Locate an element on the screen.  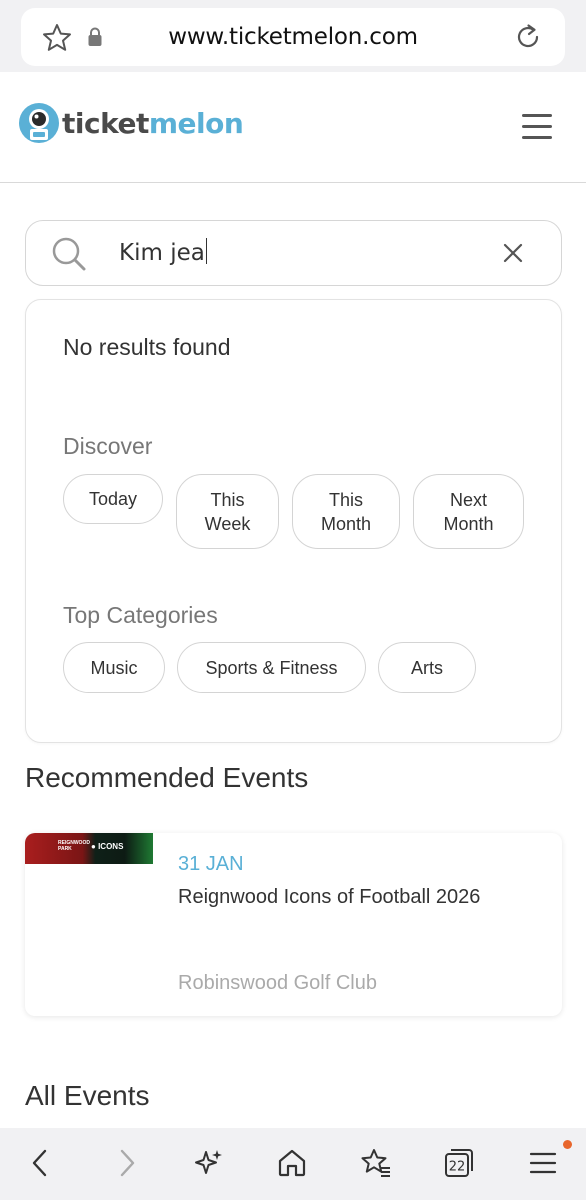
menu-icon is located at coordinates (537, 127).